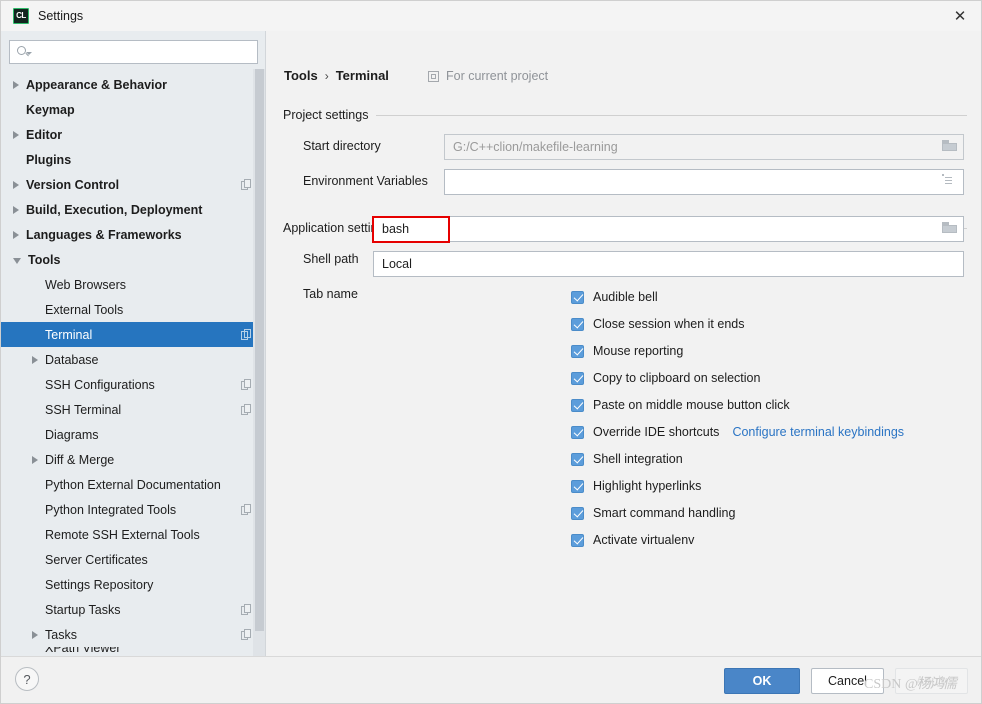  I want to click on checkbox-label: Mouse reporting, so click(638, 351).